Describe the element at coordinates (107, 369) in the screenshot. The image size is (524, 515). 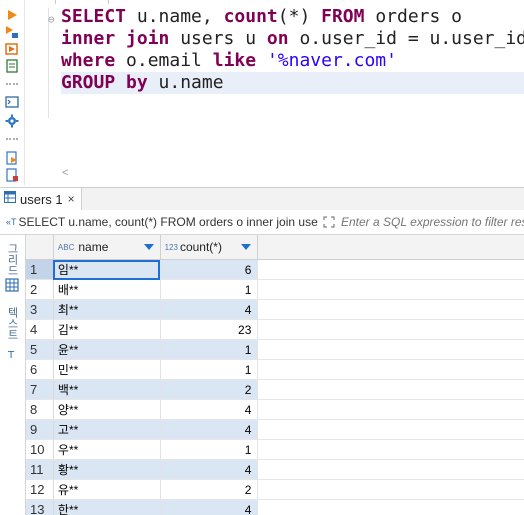
I see `cell-name: 민**` at that location.